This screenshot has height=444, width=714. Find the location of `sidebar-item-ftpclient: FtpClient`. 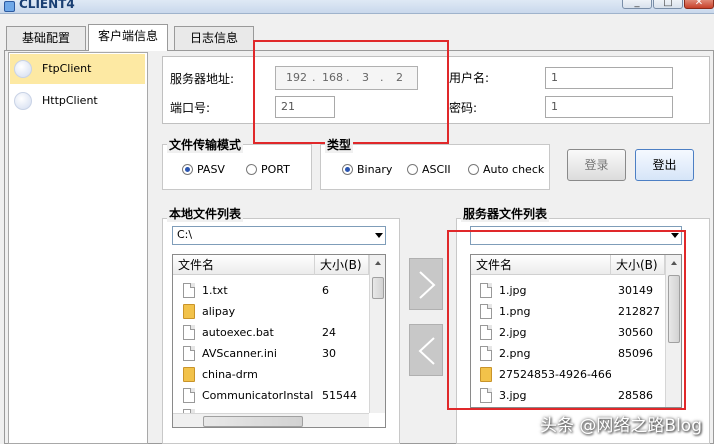

sidebar-item-ftpclient: FtpClient is located at coordinates (77, 69).